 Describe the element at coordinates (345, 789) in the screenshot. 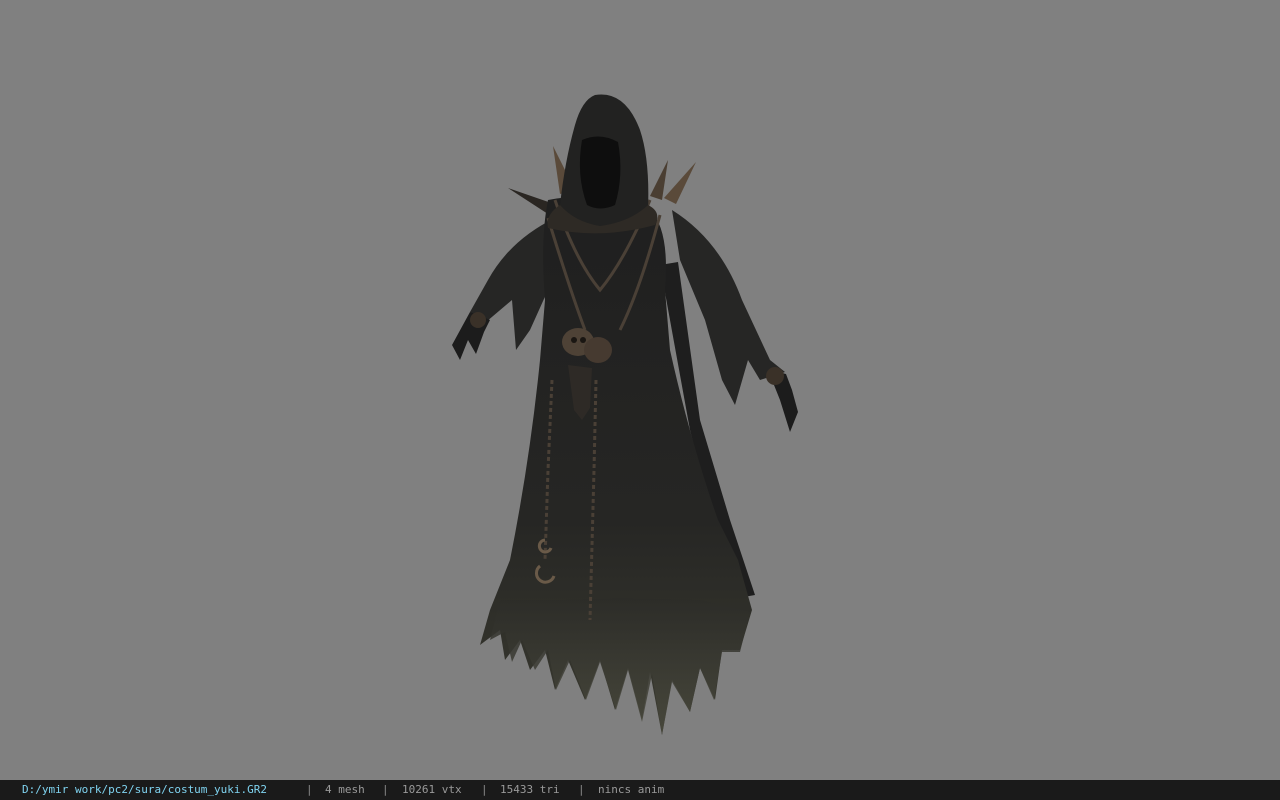

I see `mesh-count-text: 4 mesh` at that location.